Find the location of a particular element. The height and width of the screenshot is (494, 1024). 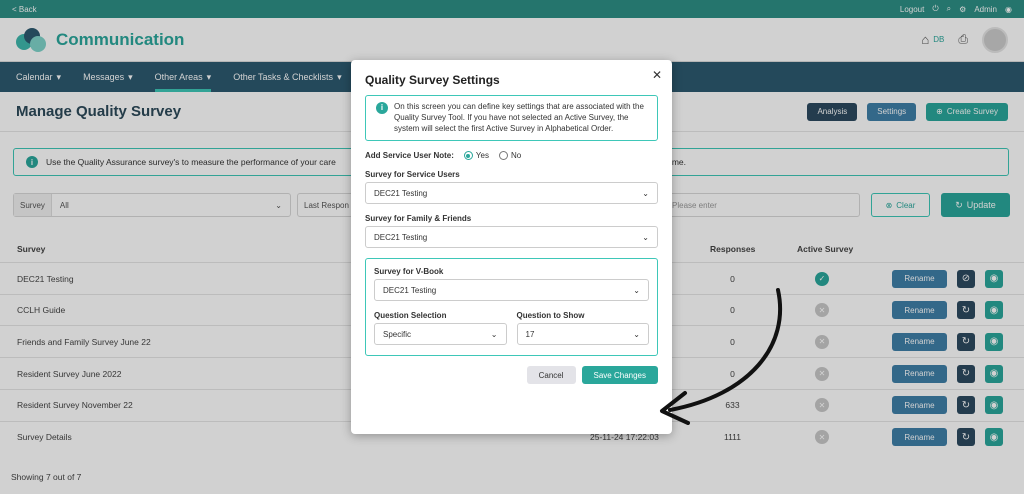

radio-yes-label: Yes is located at coordinates (482, 156).